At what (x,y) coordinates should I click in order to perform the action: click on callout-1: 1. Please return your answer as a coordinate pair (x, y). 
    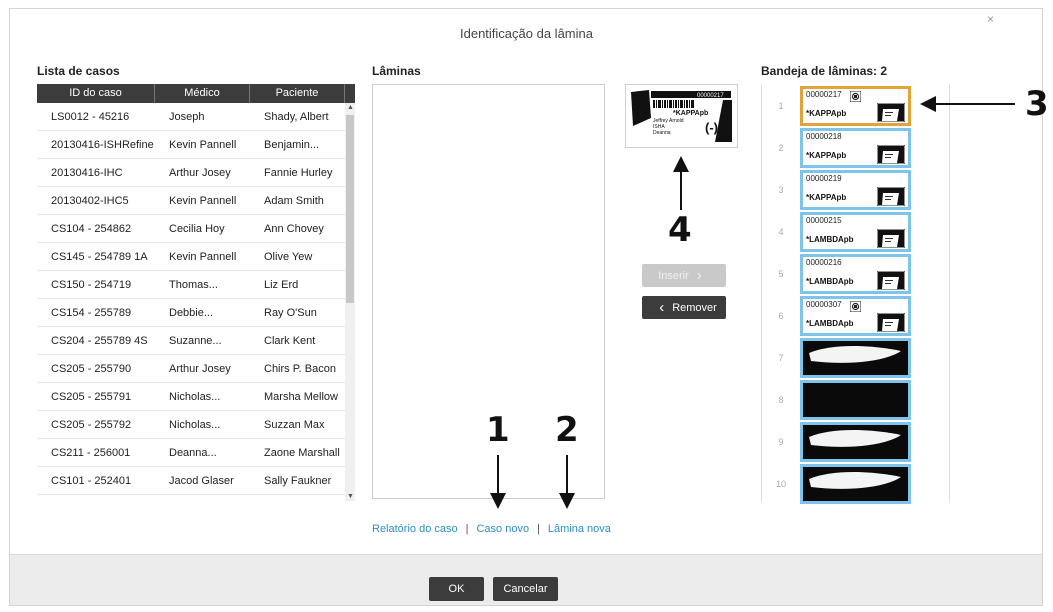
    Looking at the image, I should click on (498, 430).